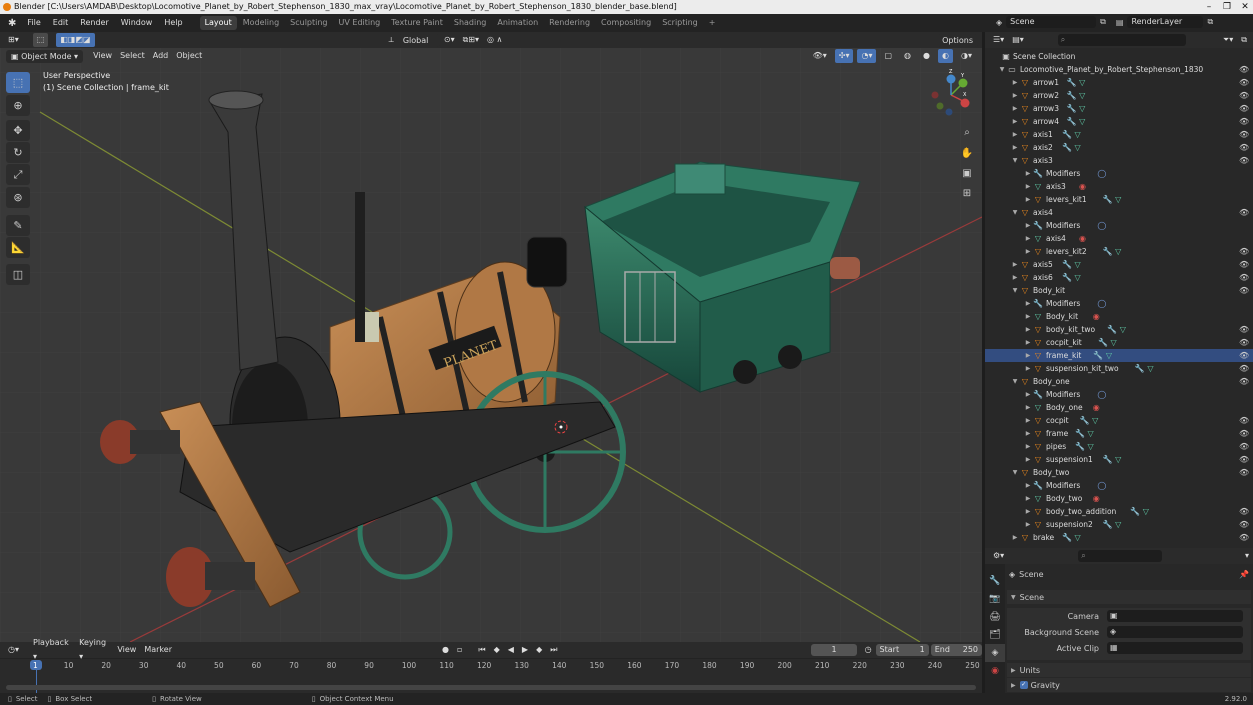 This screenshot has height=705, width=1253. What do you see at coordinates (1119, 251) in the screenshot?
I see `outliner-row: ▶ ▽ levers_kit2 🔧 ▽ 👁` at bounding box center [1119, 251].